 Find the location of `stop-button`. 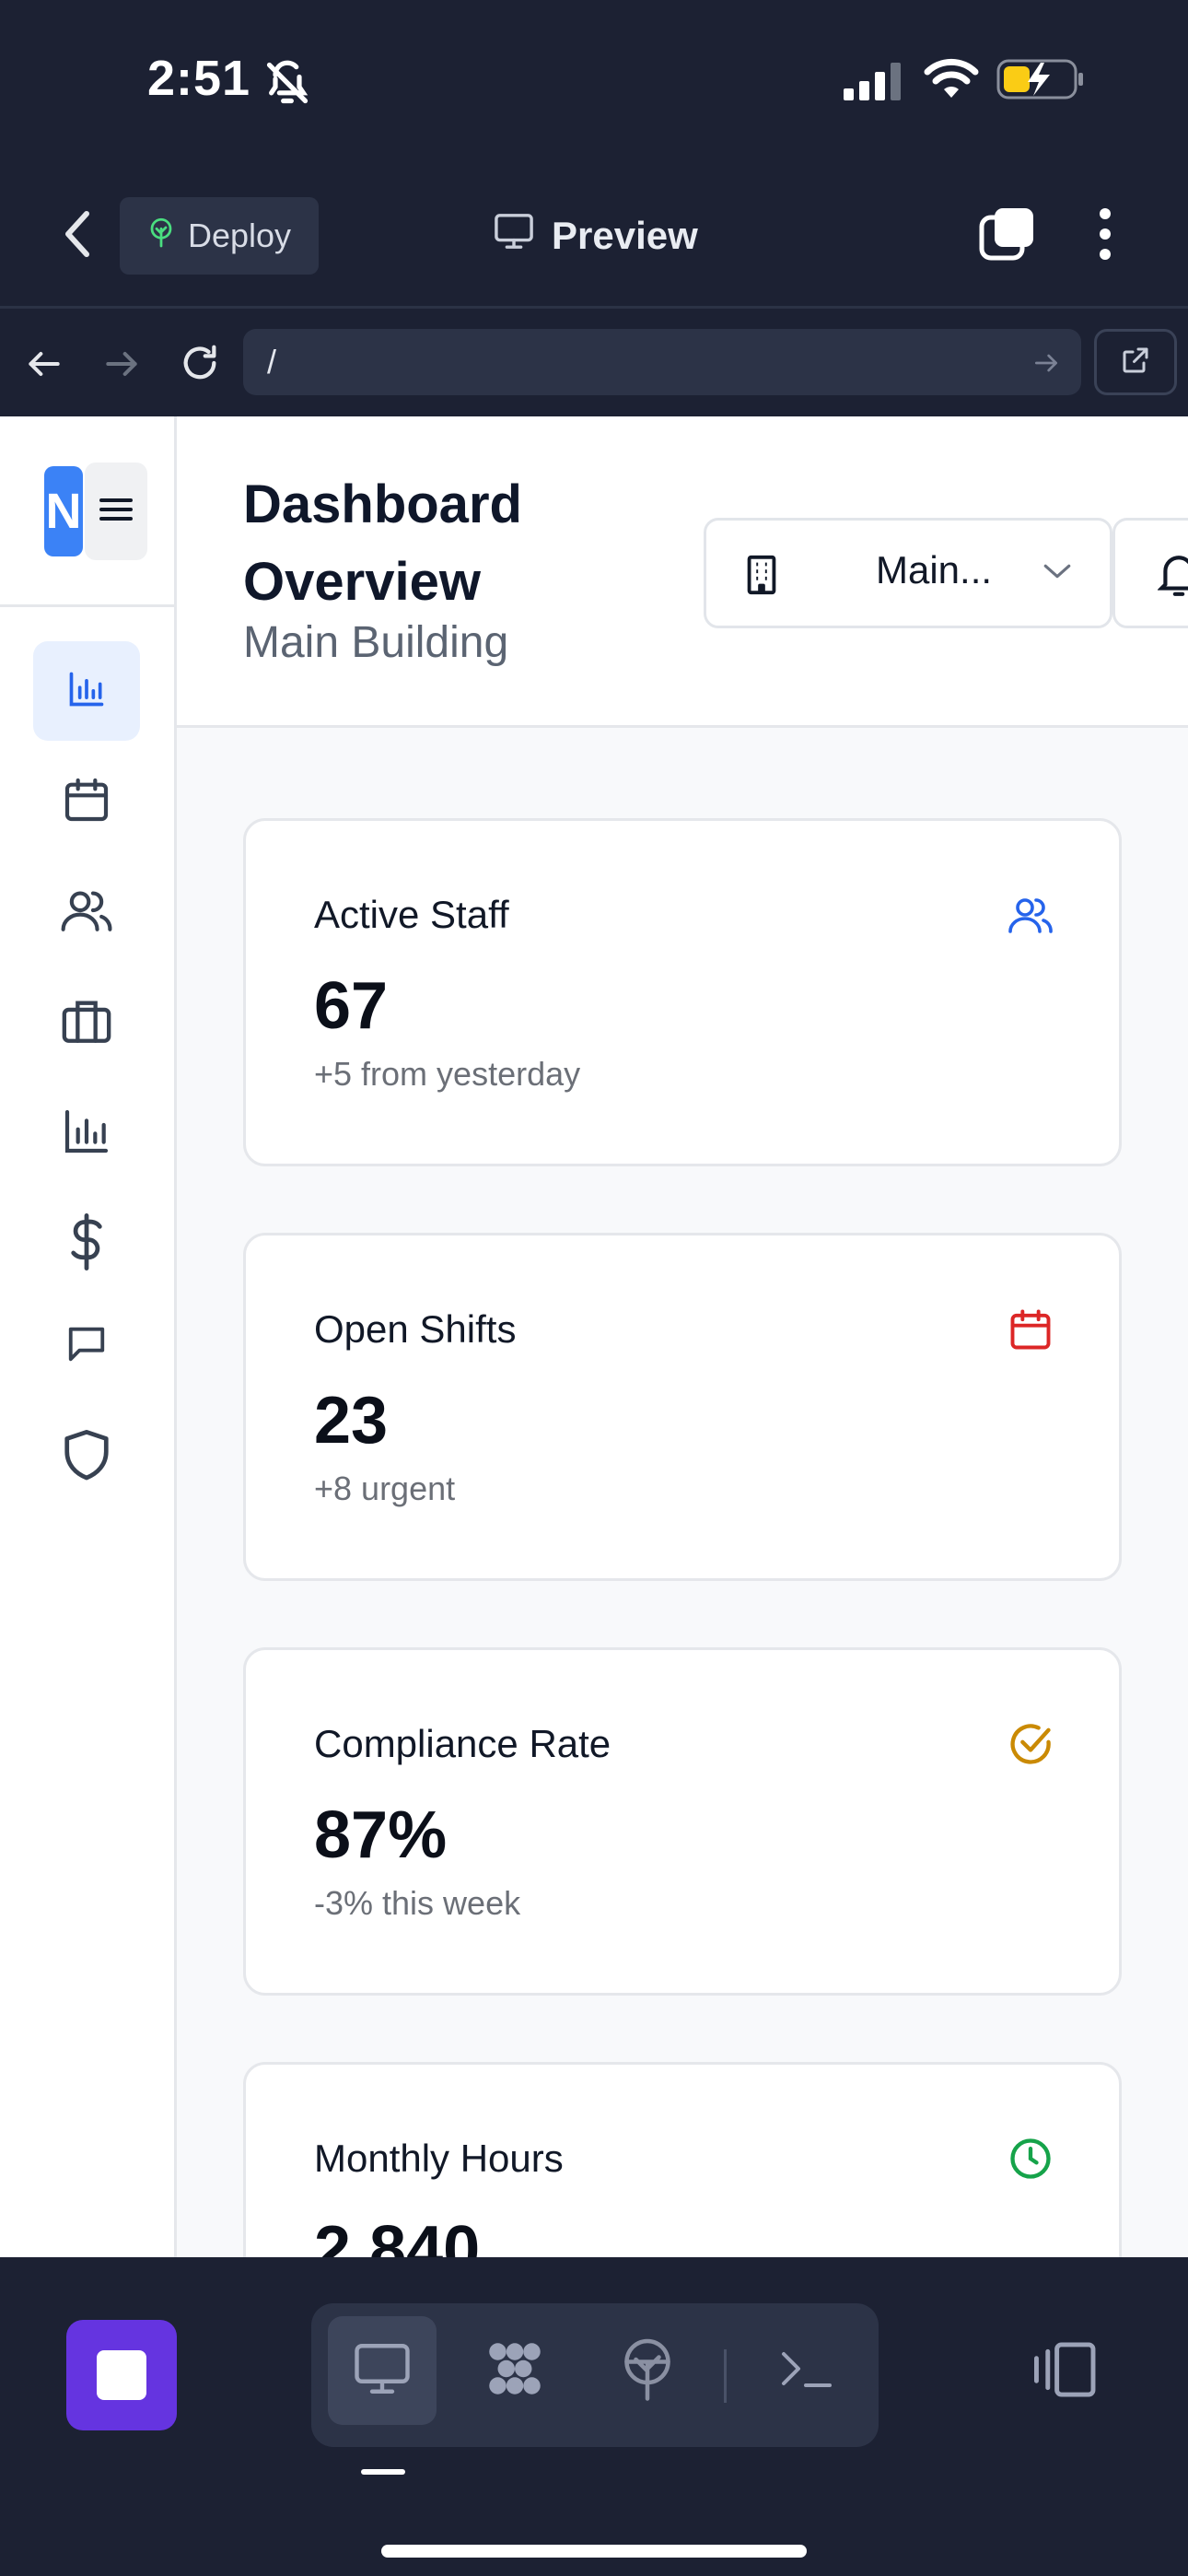

stop-button is located at coordinates (121, 2375).